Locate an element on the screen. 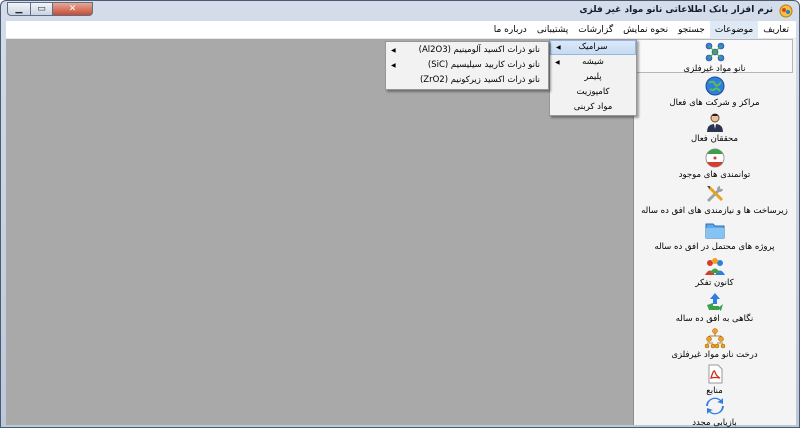 This screenshot has width=800, height=428. globe-icon is located at coordinates (714, 86).